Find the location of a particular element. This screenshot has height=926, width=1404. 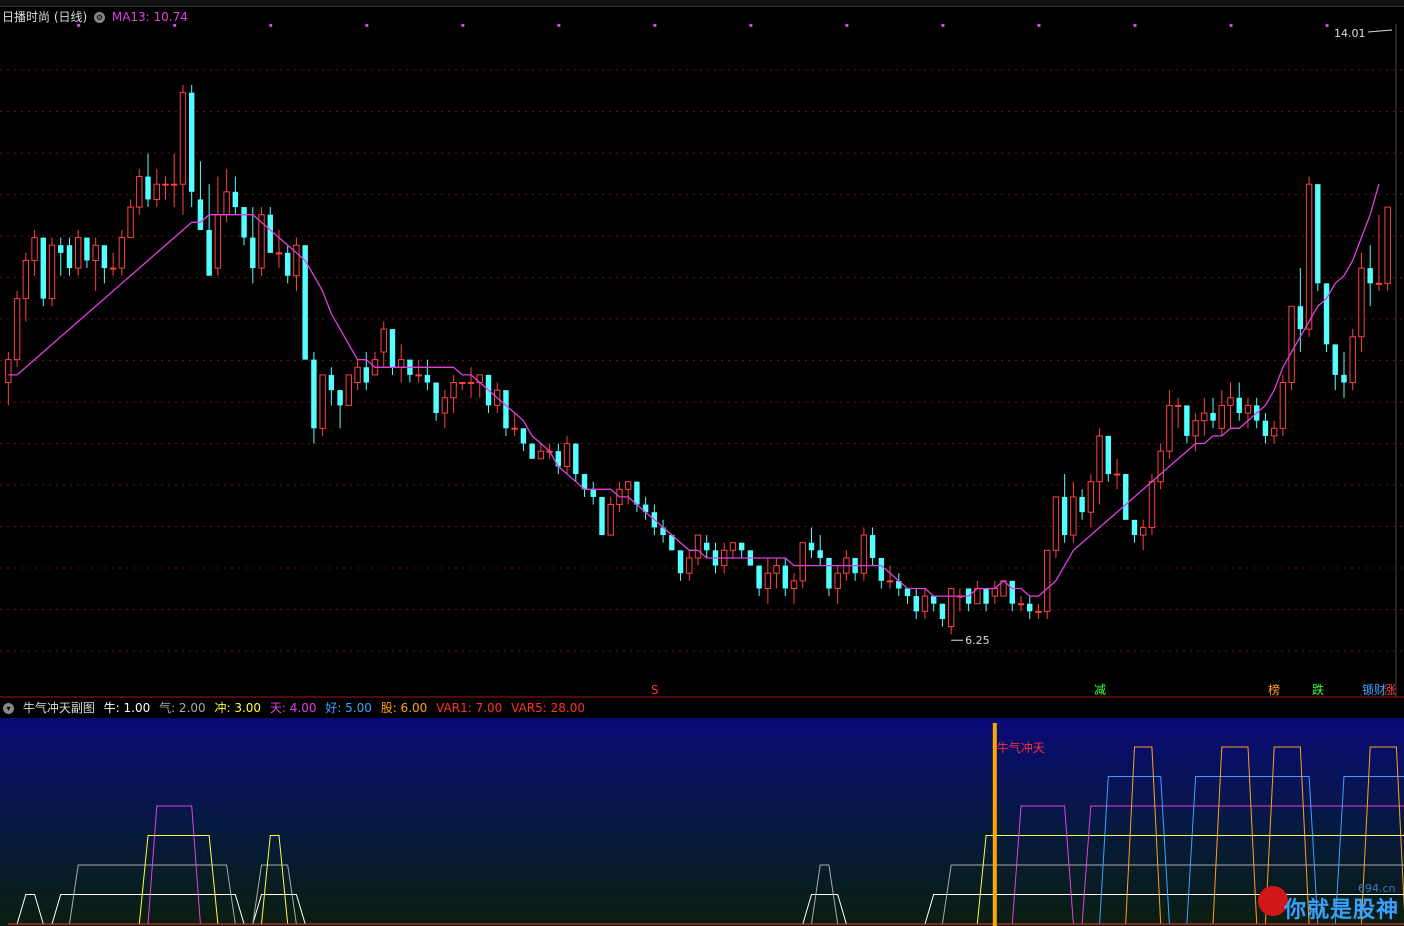

indicator-tian: 天: 4.00 is located at coordinates (293, 708).